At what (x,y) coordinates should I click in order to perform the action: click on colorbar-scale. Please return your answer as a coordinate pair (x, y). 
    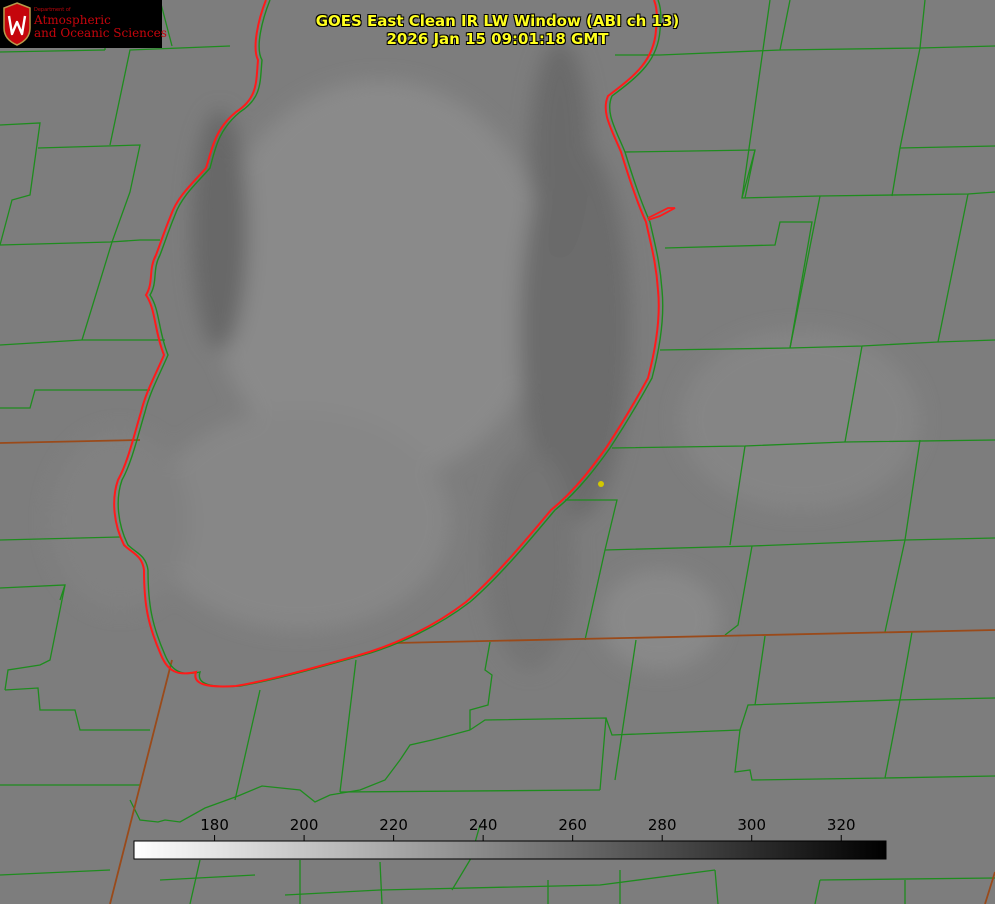
    Looking at the image, I should click on (510, 850).